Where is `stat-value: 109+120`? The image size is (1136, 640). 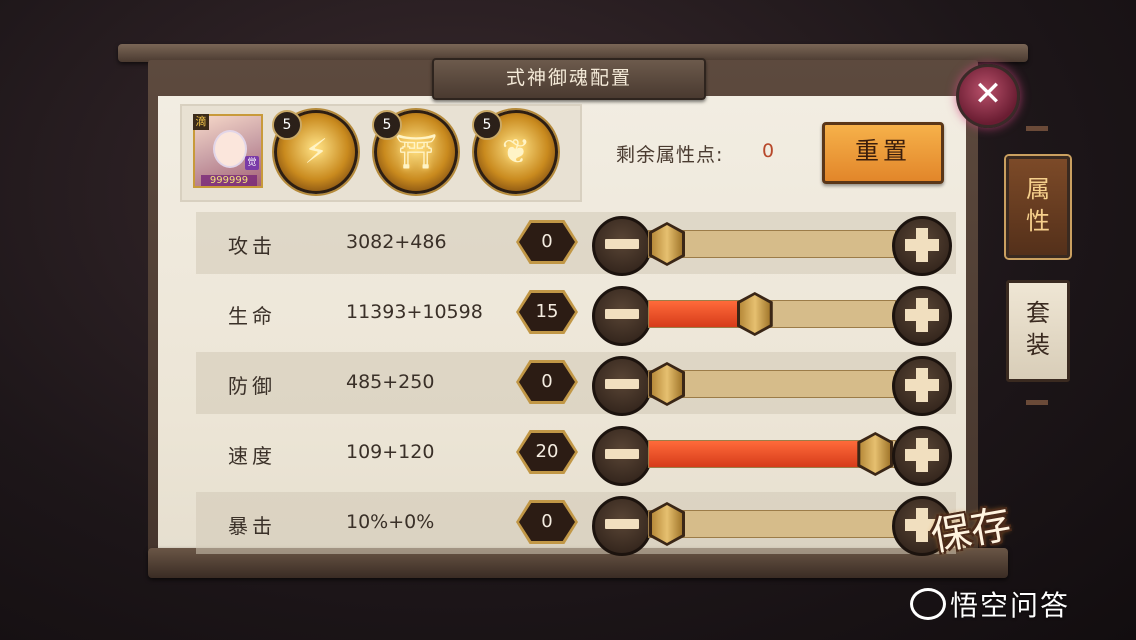 stat-value: 109+120 is located at coordinates (390, 452).